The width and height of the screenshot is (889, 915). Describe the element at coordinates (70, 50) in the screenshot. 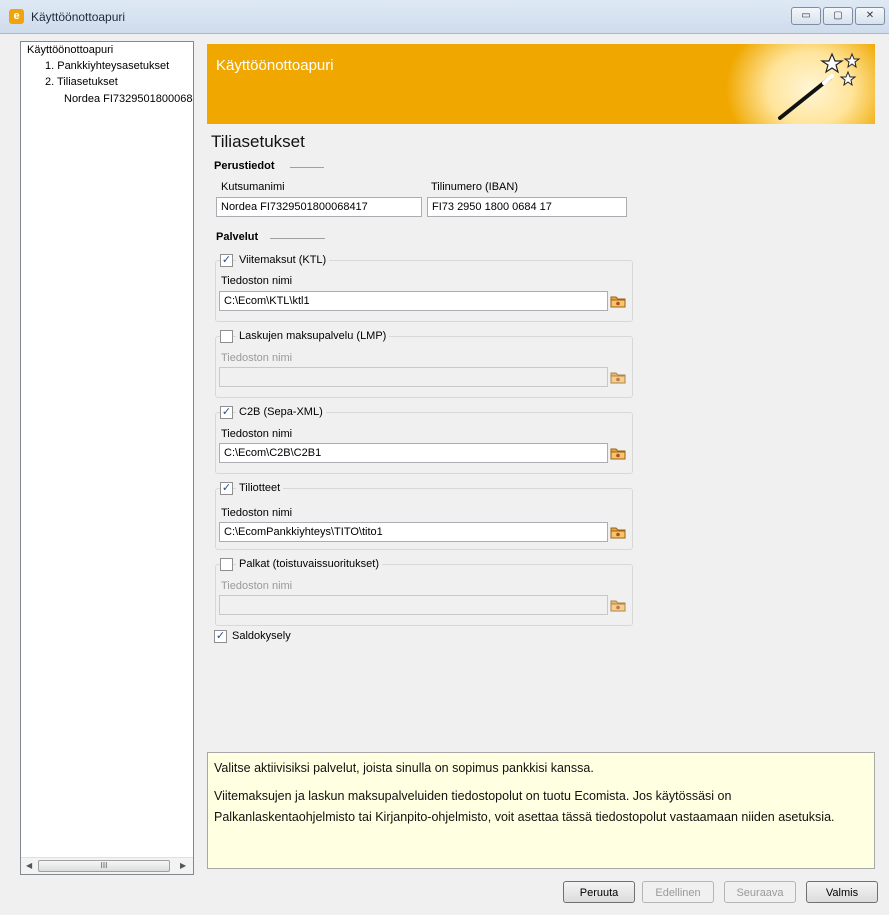

I see `tree-item-root: Käyttöönottoapuri` at that location.